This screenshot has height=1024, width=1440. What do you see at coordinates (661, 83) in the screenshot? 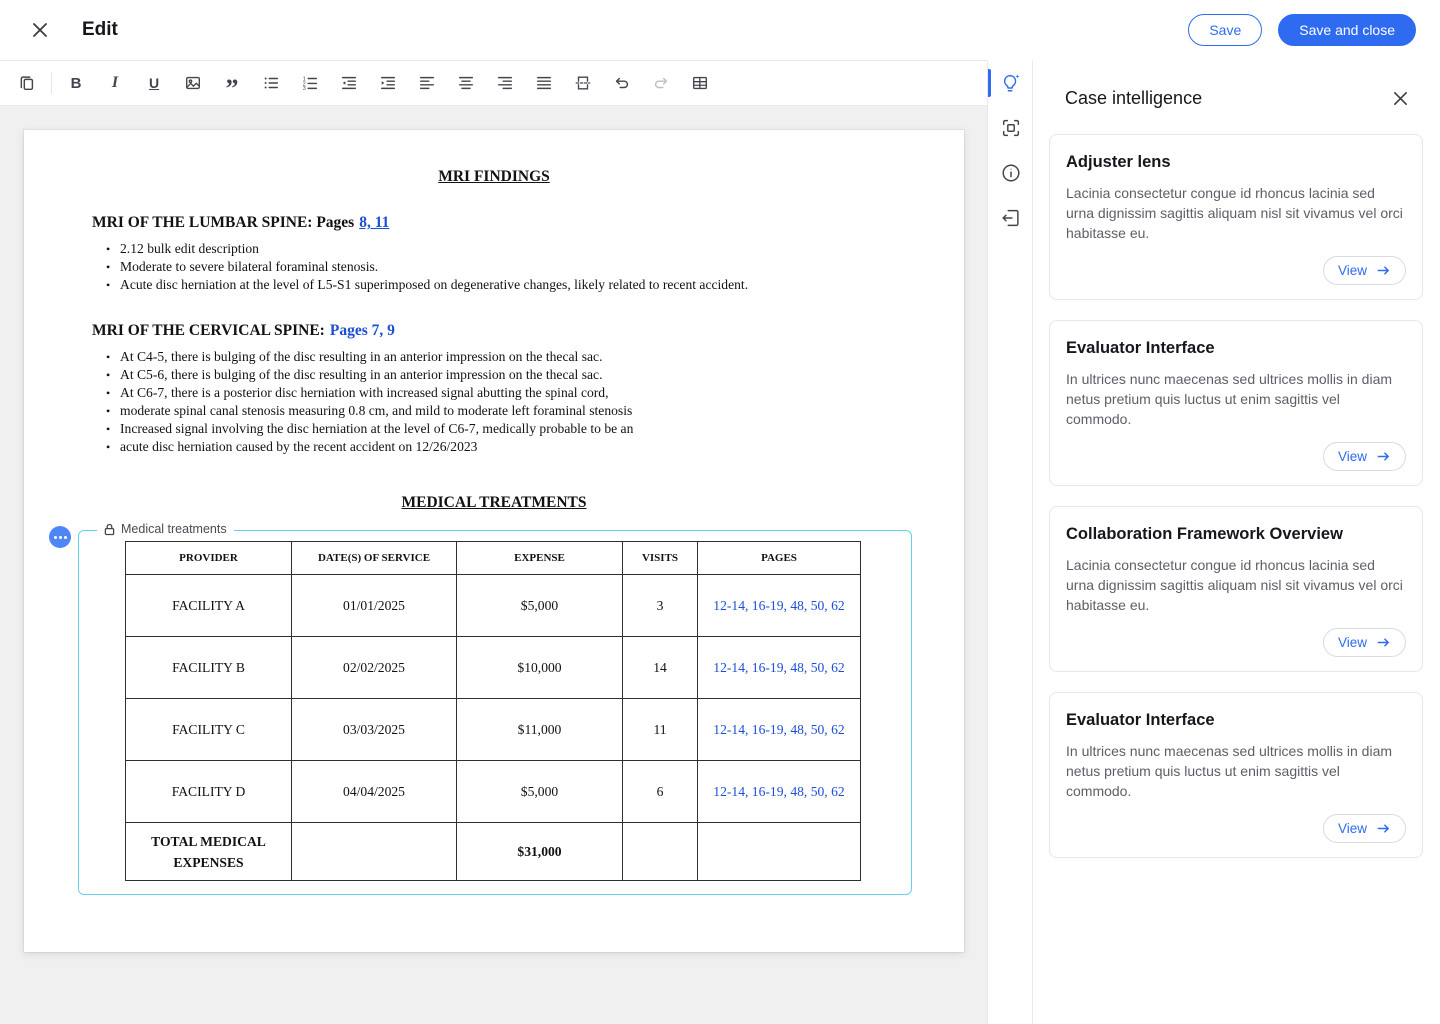
I see `redo-button` at bounding box center [661, 83].